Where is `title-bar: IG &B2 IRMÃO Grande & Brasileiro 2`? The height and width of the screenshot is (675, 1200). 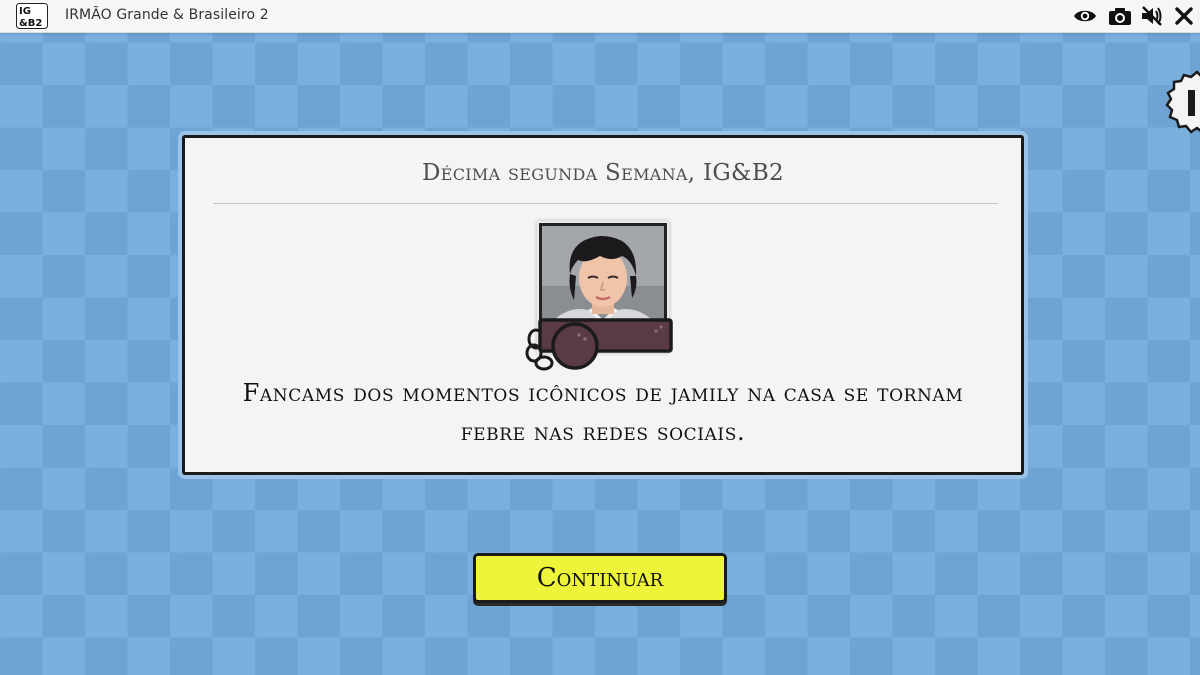
title-bar: IG &B2 IRMÃO Grande & Brasileiro 2 is located at coordinates (600, 16).